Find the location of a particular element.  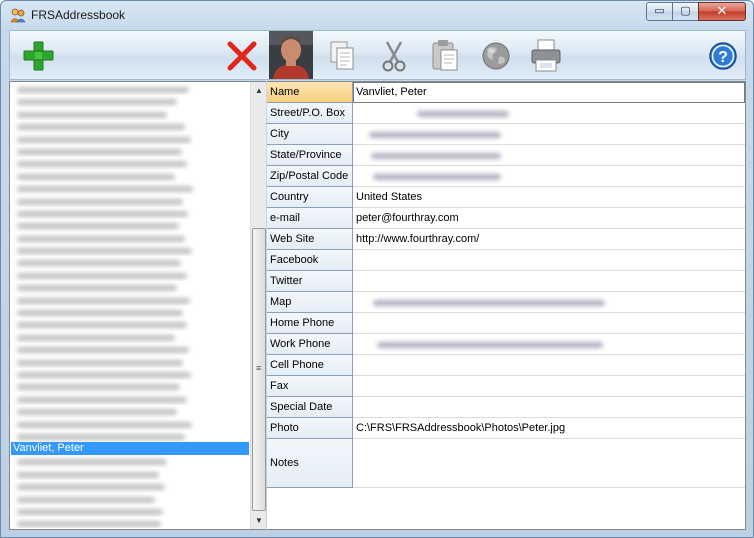

field-label: Home Phone is located at coordinates (310, 323).